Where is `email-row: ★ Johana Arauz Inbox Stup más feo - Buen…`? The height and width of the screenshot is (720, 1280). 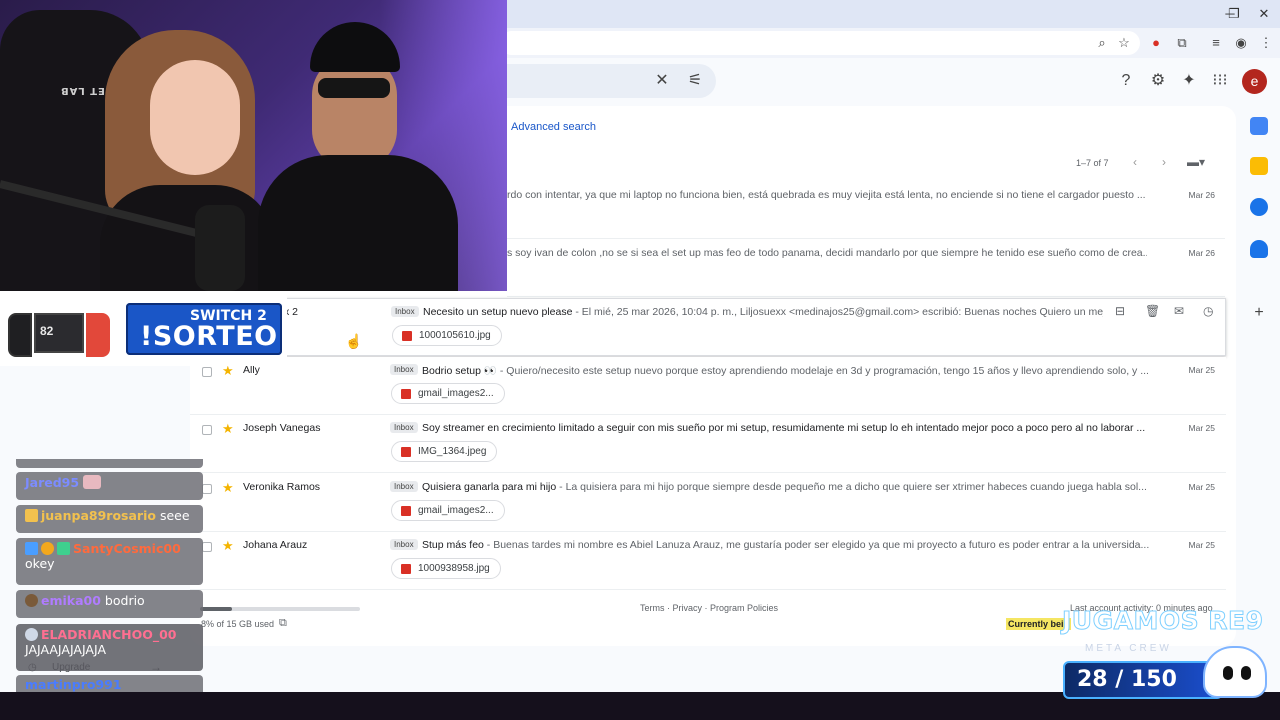
email-row: ★ Johana Arauz Inbox Stup más feo - Buen… is located at coordinates (708, 561).